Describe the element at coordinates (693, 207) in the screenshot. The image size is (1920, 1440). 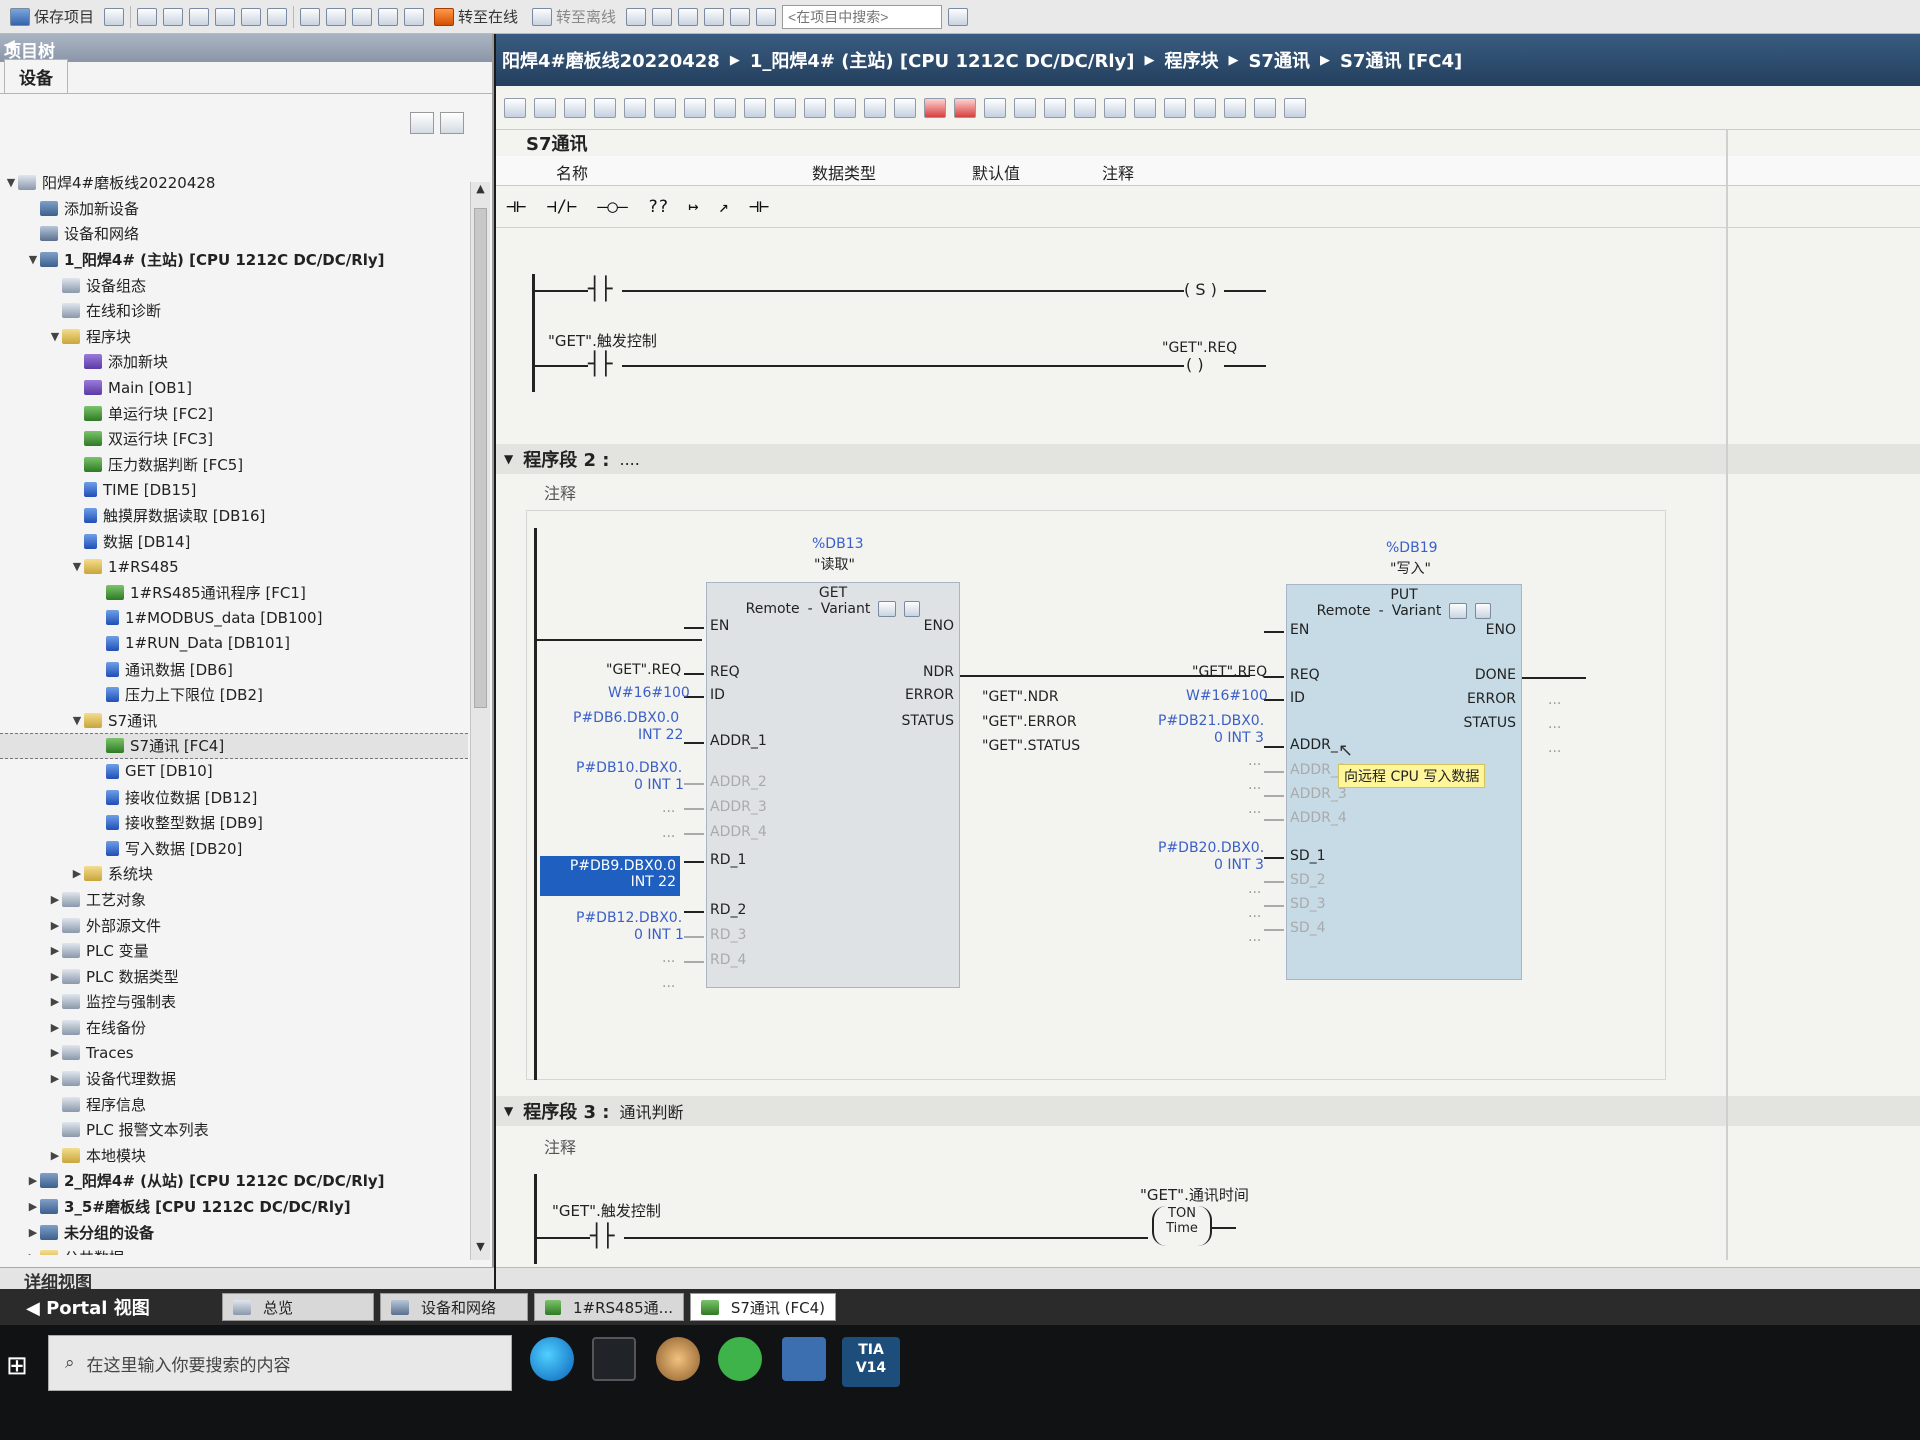
I see `open-branch-icon: ↦` at that location.